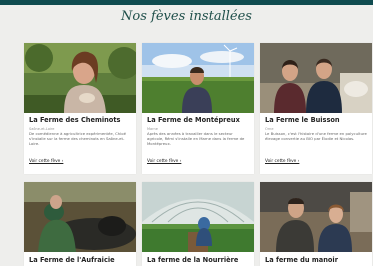 This screenshot has width=373, height=266. Describe the element at coordinates (302, 120) in the screenshot. I see `farm-name: La Ferme le Buisson` at that location.